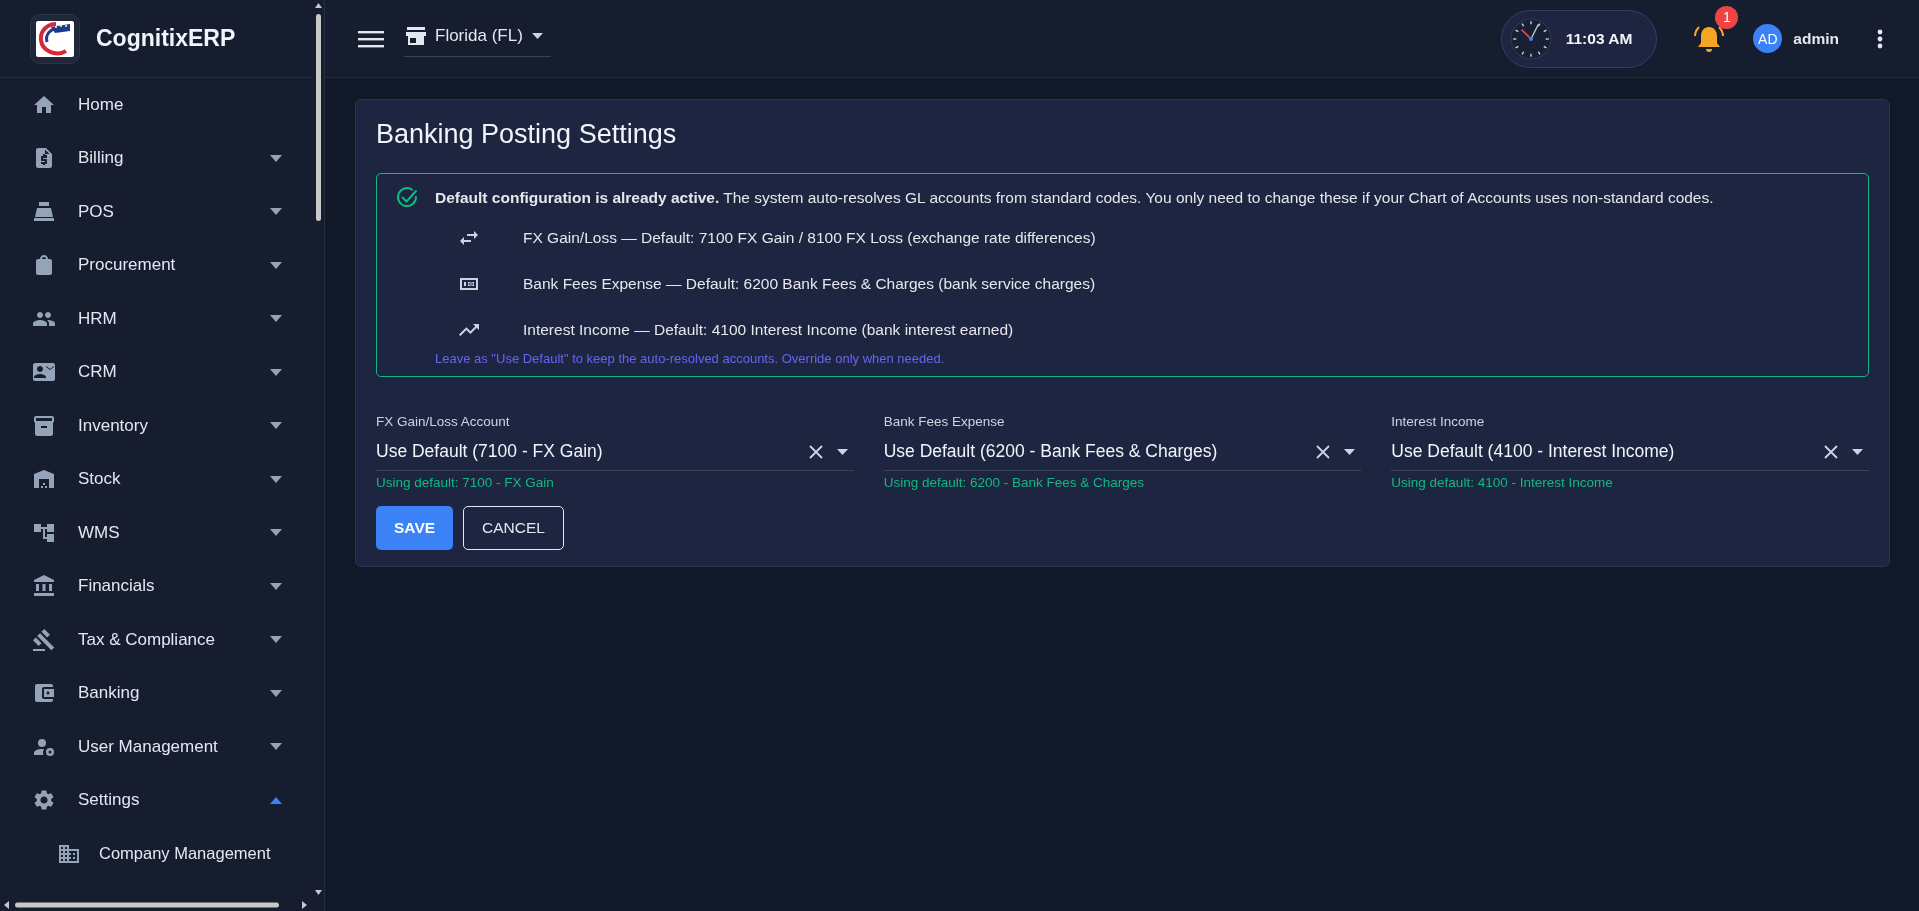 The width and height of the screenshot is (1919, 911). I want to click on more-icon, so click(1880, 38).